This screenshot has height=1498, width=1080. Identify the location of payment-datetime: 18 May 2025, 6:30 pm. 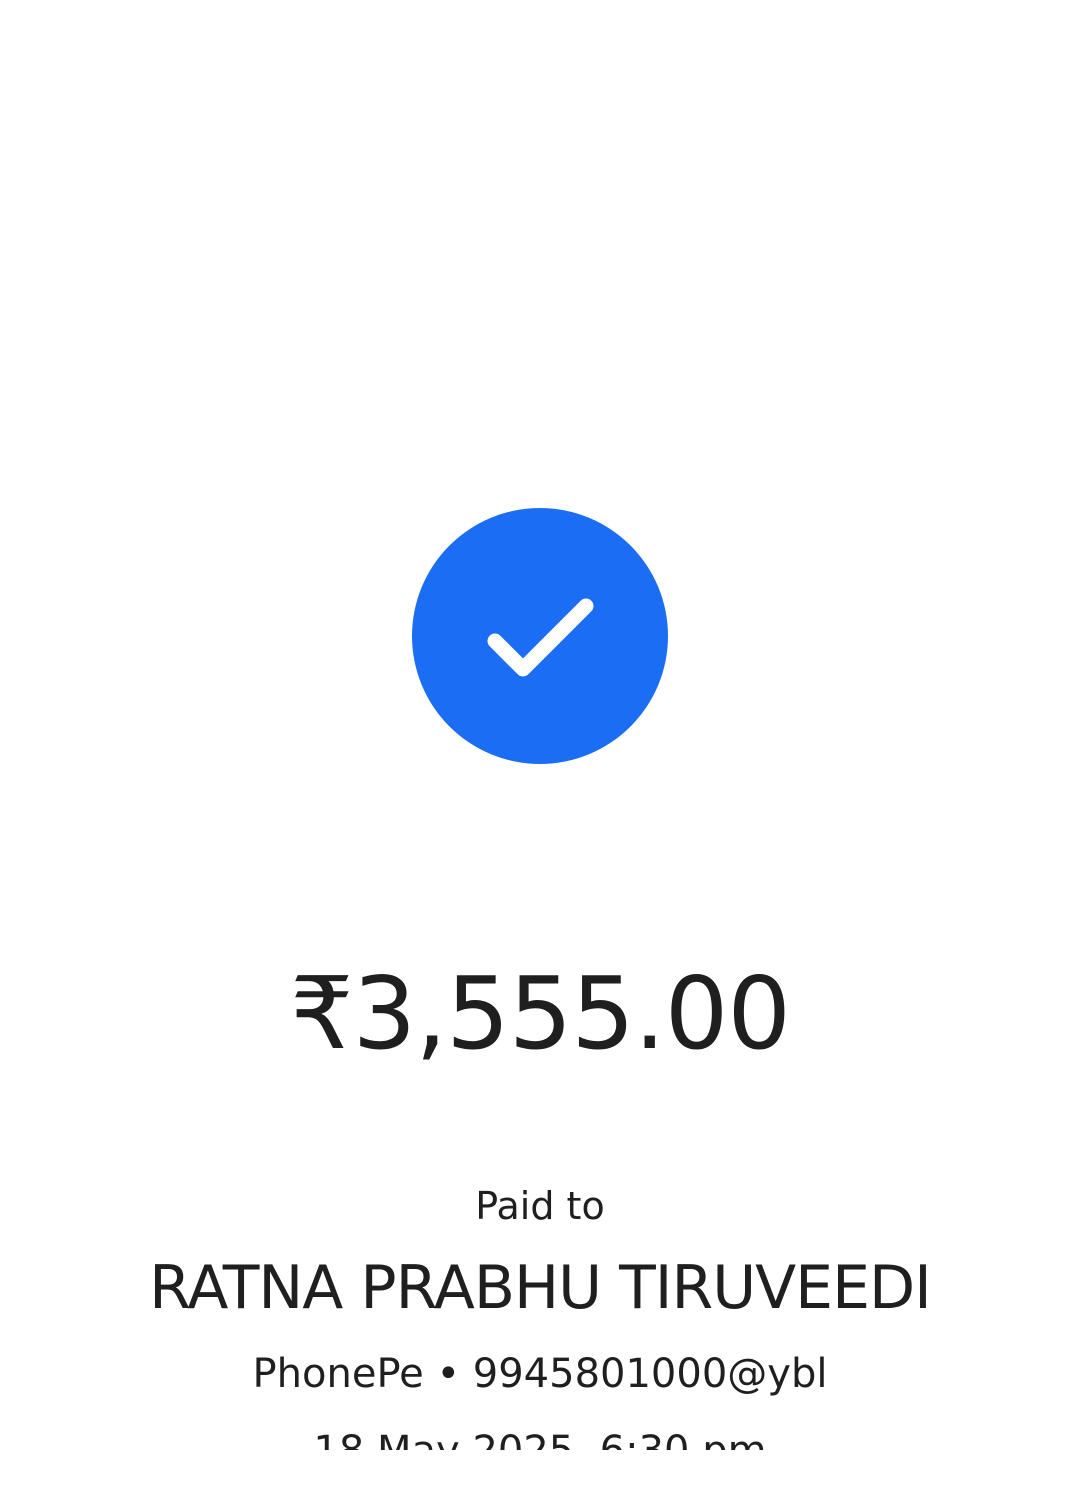
(540, 1437).